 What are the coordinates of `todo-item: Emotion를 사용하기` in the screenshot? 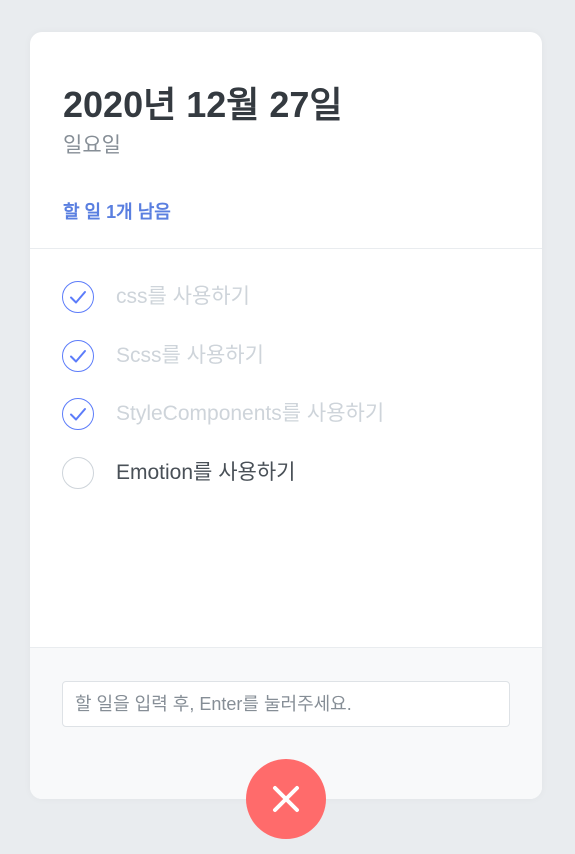 It's located at (178, 473).